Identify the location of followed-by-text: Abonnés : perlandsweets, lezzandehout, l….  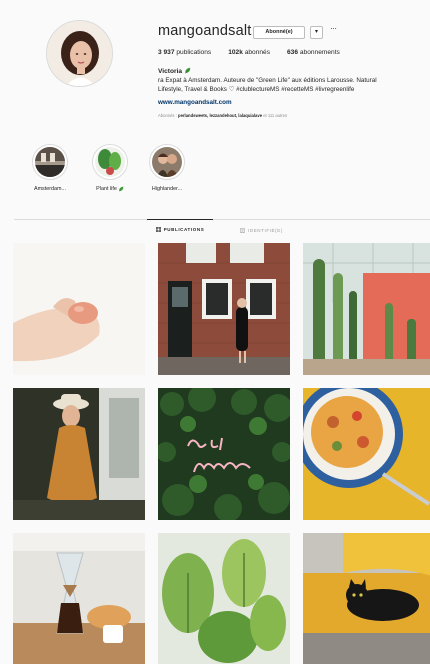
(222, 115).